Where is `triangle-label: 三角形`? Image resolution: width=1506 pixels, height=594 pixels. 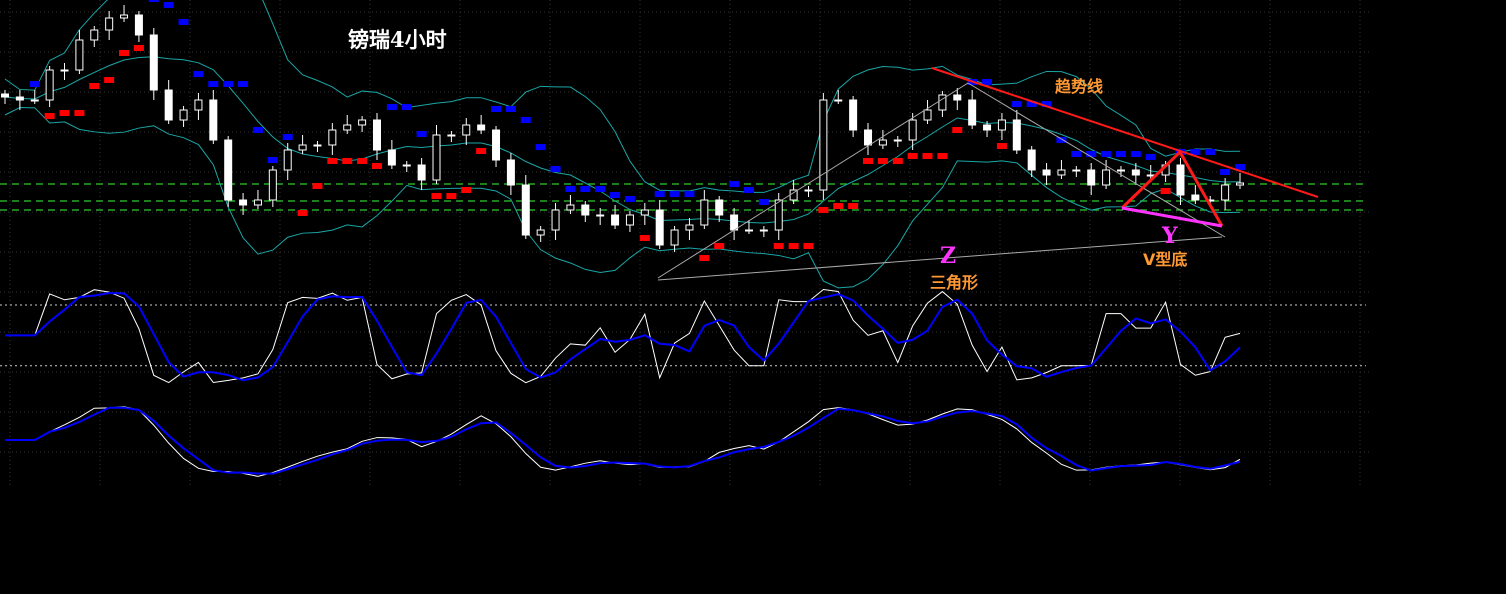
triangle-label: 三角形 is located at coordinates (954, 282).